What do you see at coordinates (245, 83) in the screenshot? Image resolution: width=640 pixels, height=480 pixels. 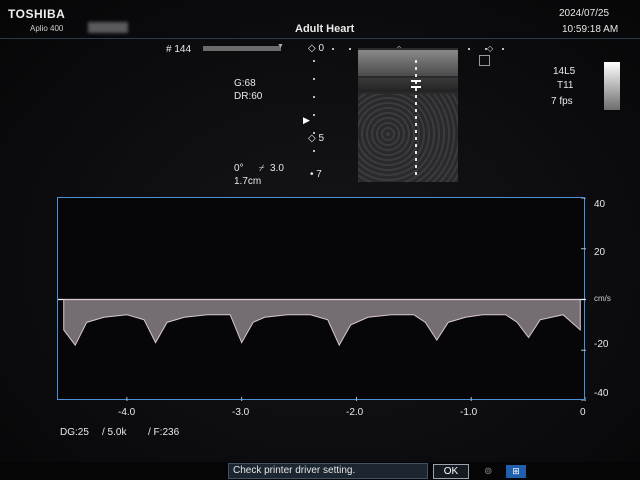 I see `gain-label: G:68` at bounding box center [245, 83].